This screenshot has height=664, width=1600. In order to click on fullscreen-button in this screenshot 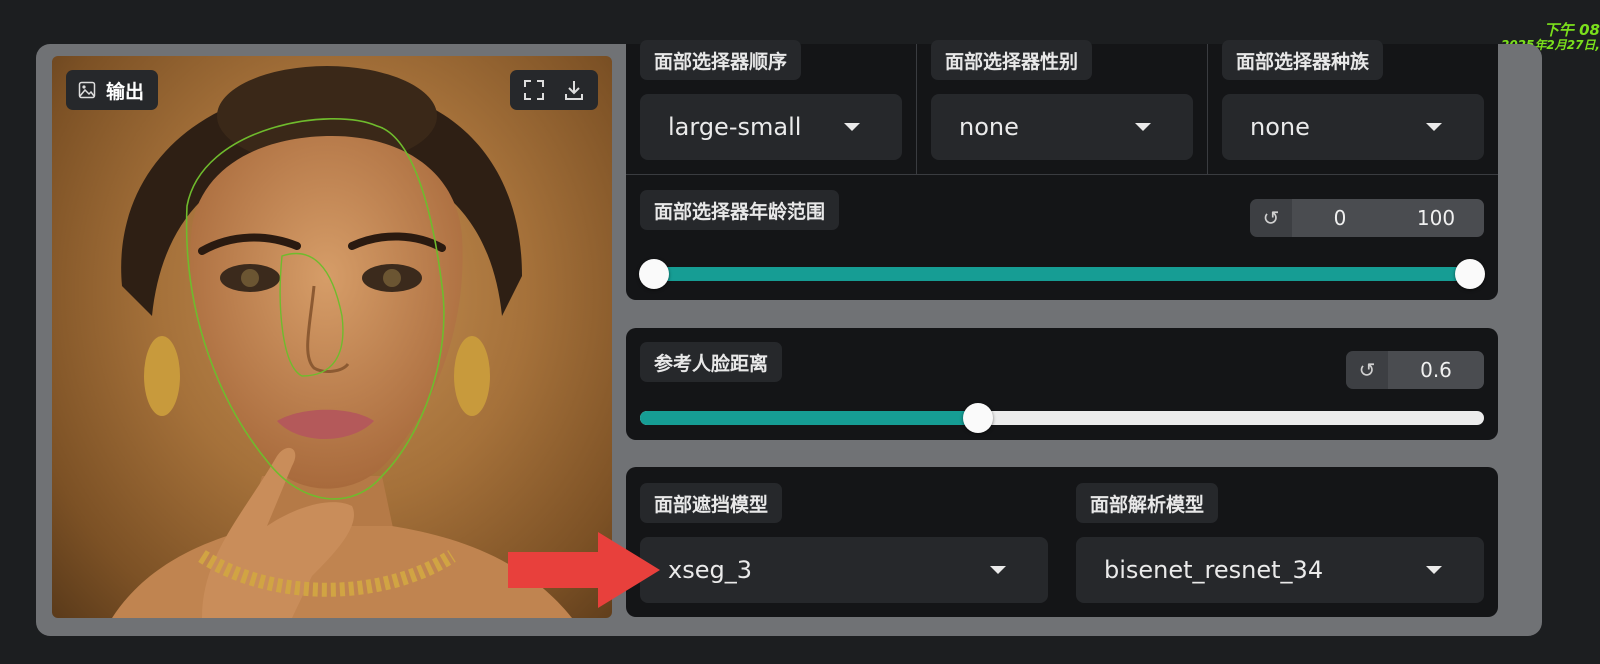, I will do `click(534, 90)`.